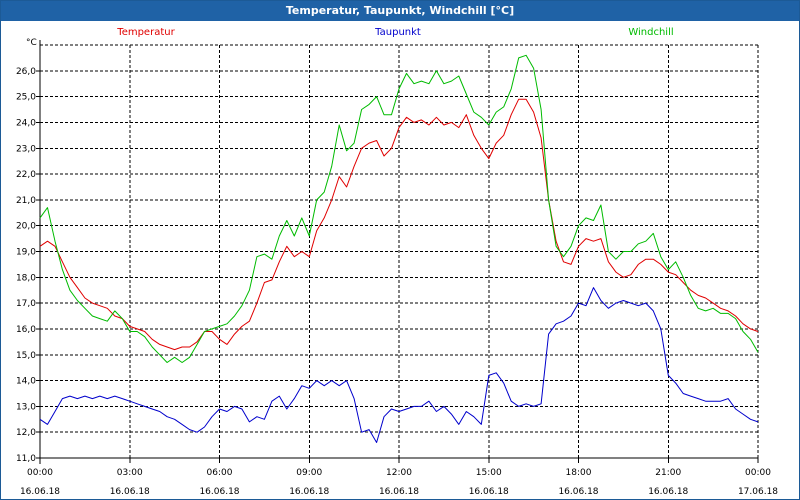  I want to click on y-tick-label: 17,0, so click(26, 304).